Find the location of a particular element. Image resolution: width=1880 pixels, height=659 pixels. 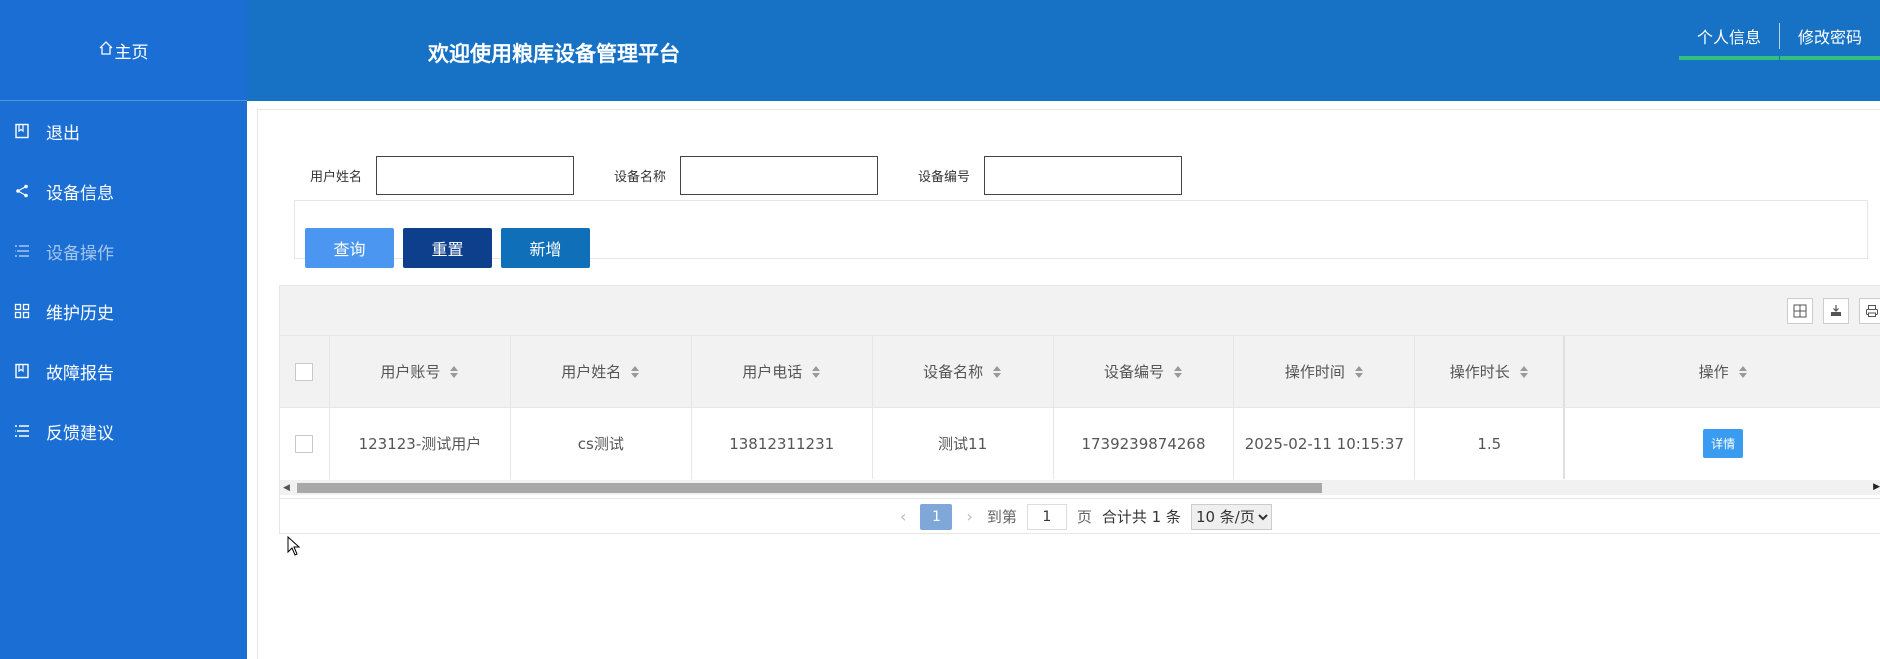

col-header-label: 用户账号 is located at coordinates (410, 372).